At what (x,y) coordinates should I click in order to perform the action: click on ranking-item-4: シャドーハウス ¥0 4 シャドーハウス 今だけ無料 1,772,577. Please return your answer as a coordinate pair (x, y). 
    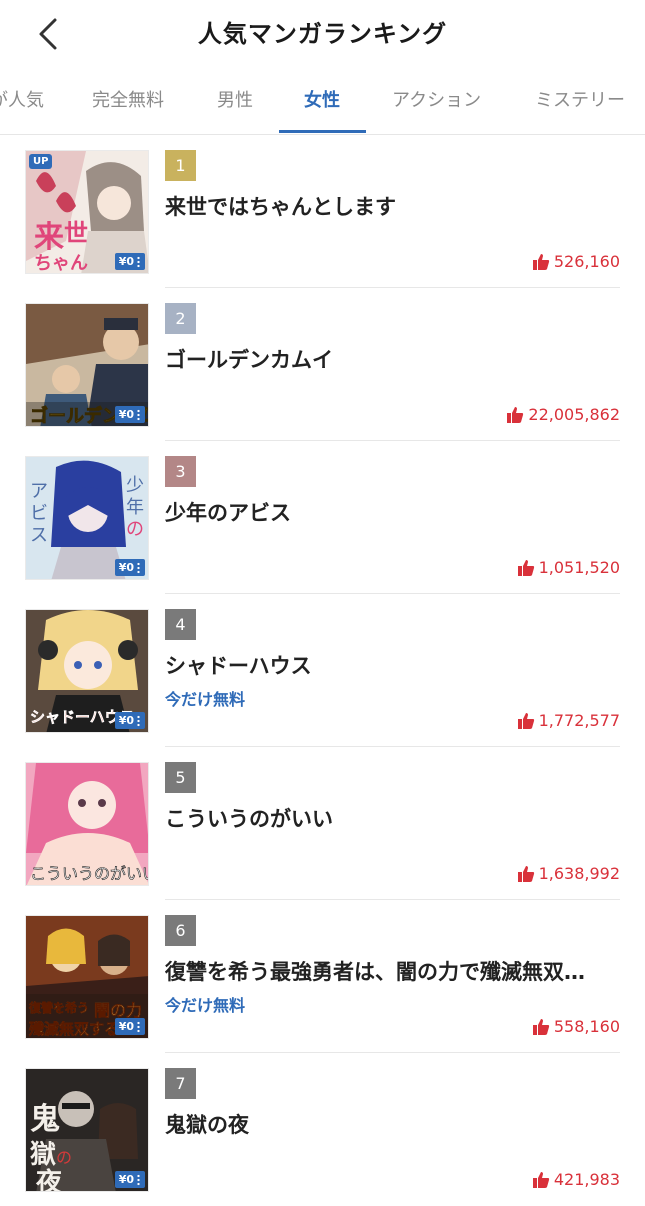
    Looking at the image, I should click on (322, 670).